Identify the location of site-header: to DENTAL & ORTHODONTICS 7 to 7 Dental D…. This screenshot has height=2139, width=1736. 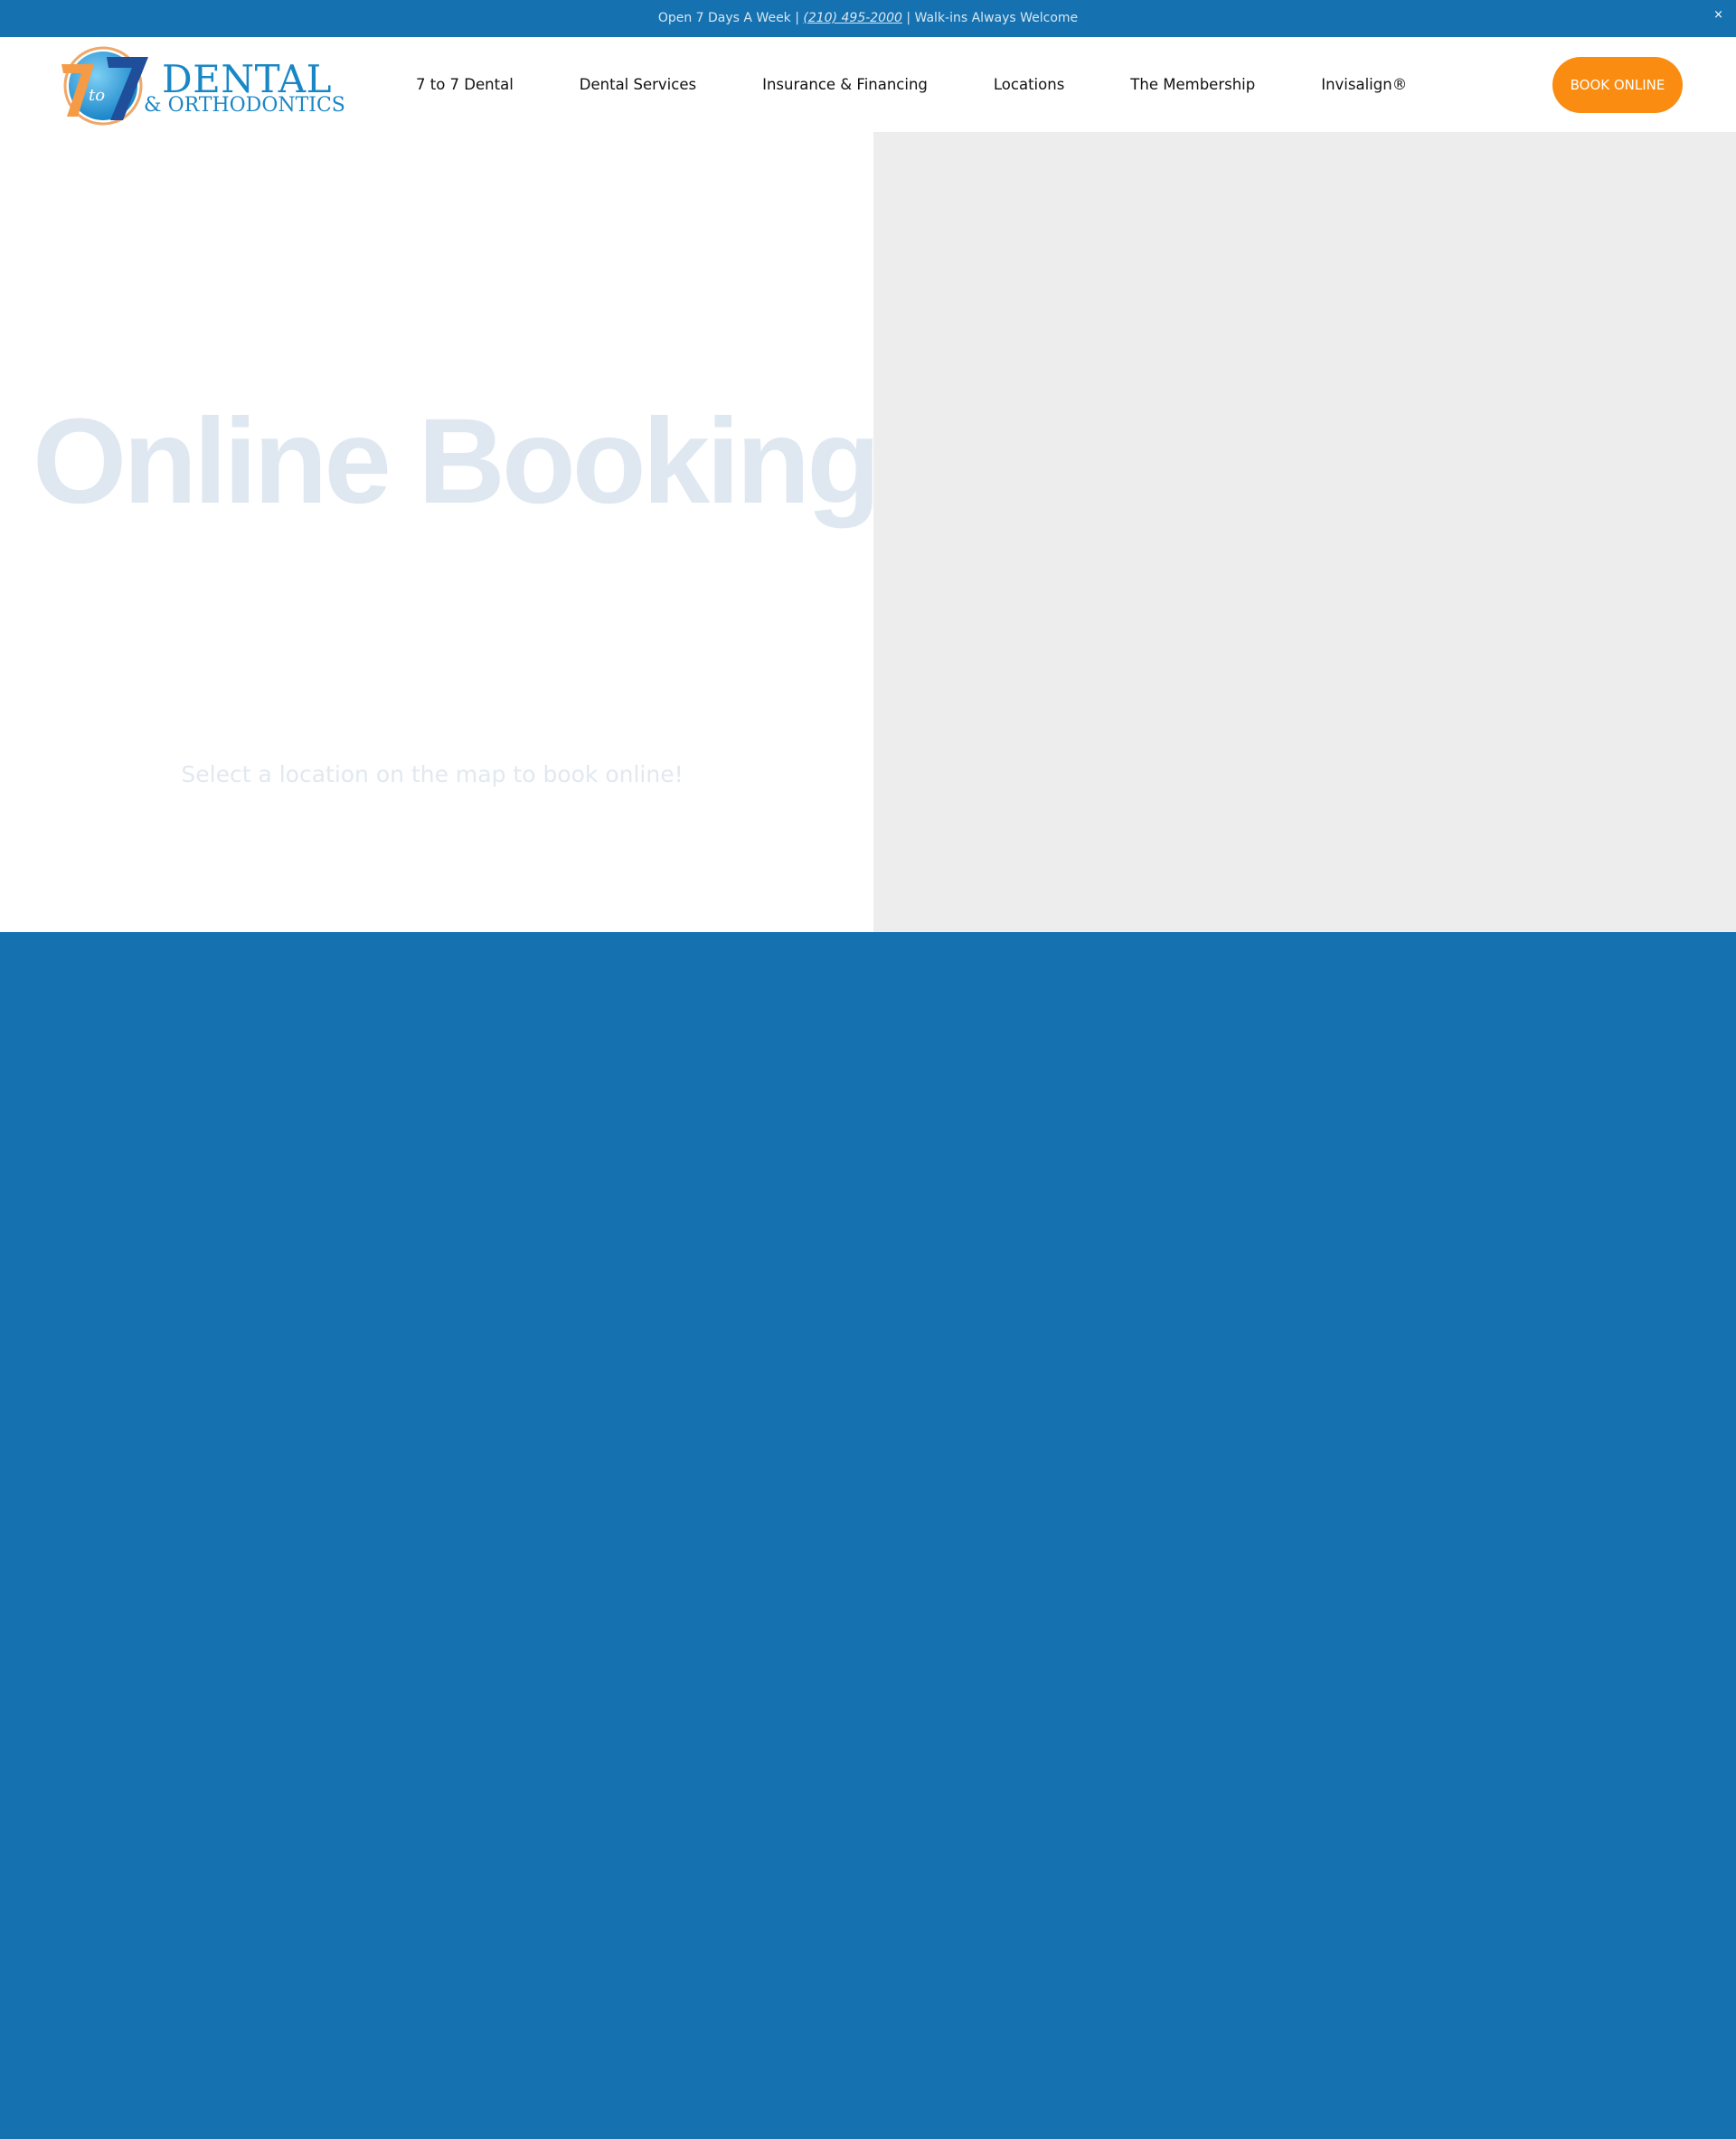
(868, 85).